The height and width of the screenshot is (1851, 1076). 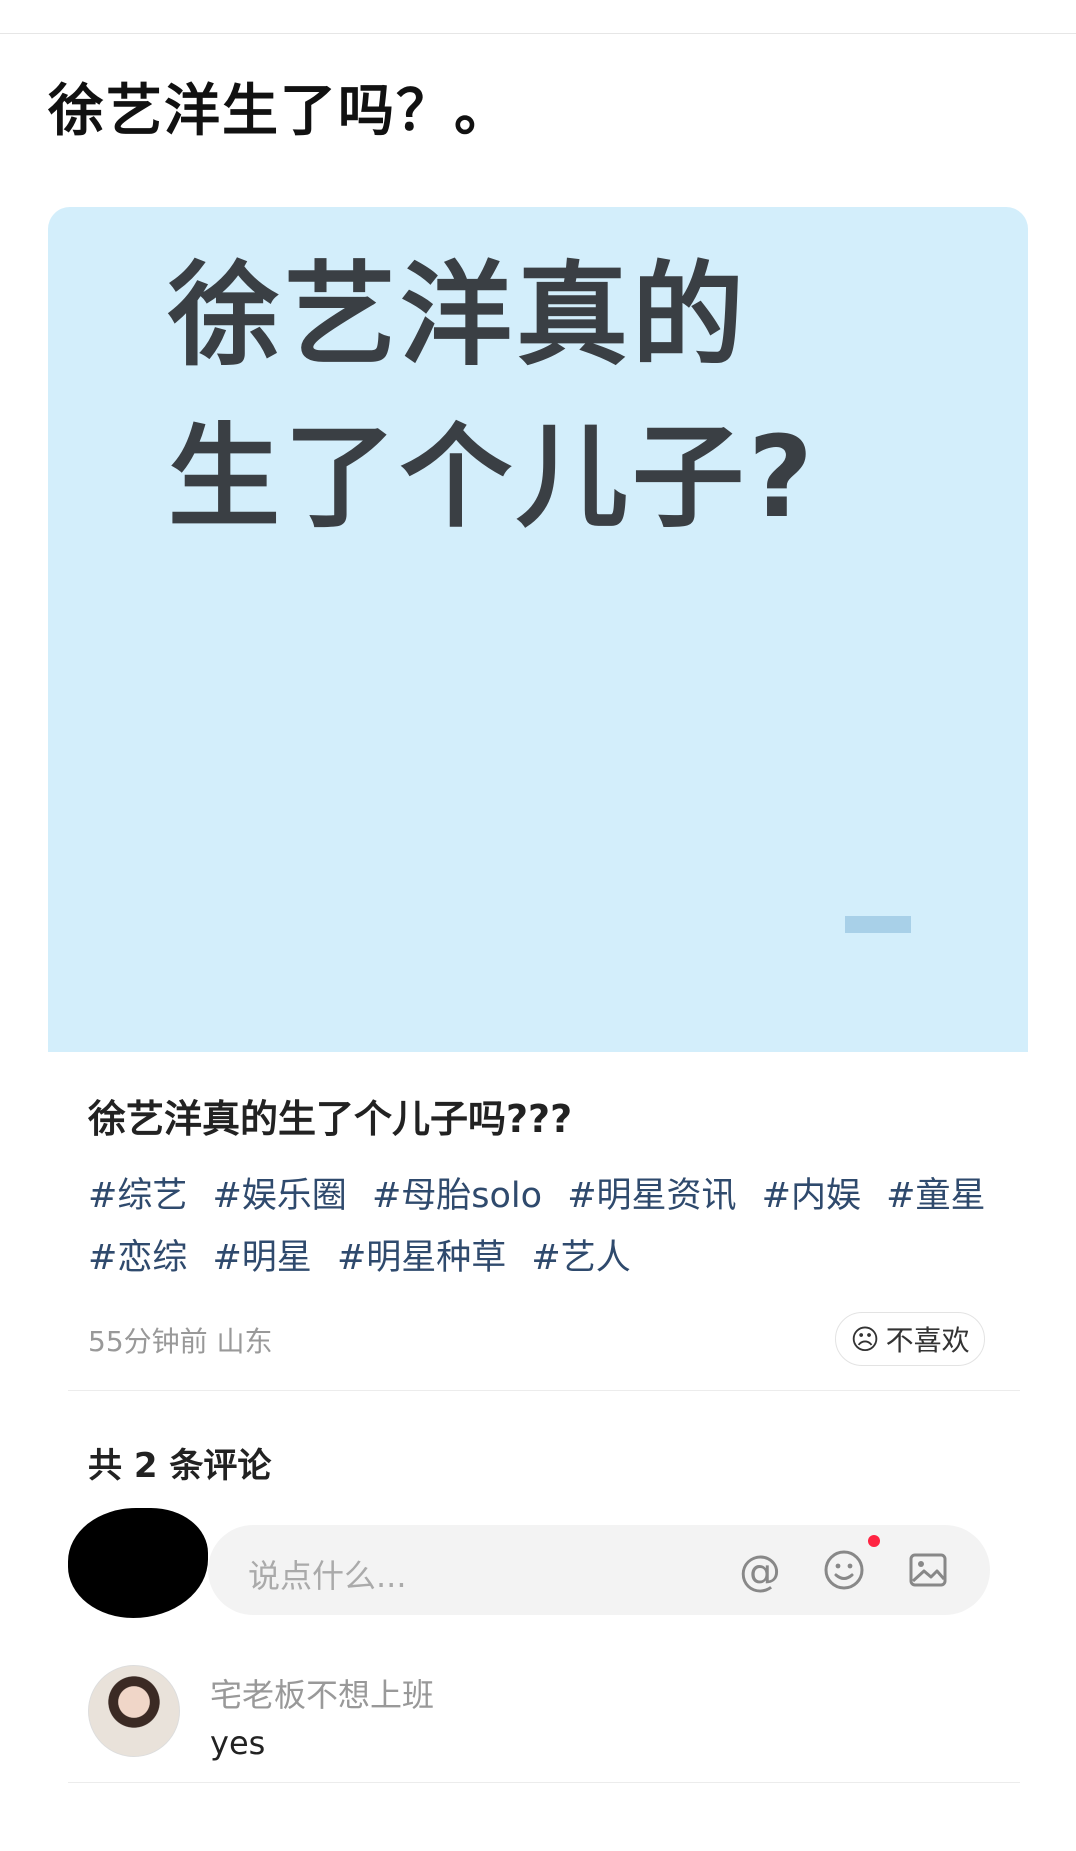 What do you see at coordinates (811, 1196) in the screenshot?
I see `tag-link: #内娱` at bounding box center [811, 1196].